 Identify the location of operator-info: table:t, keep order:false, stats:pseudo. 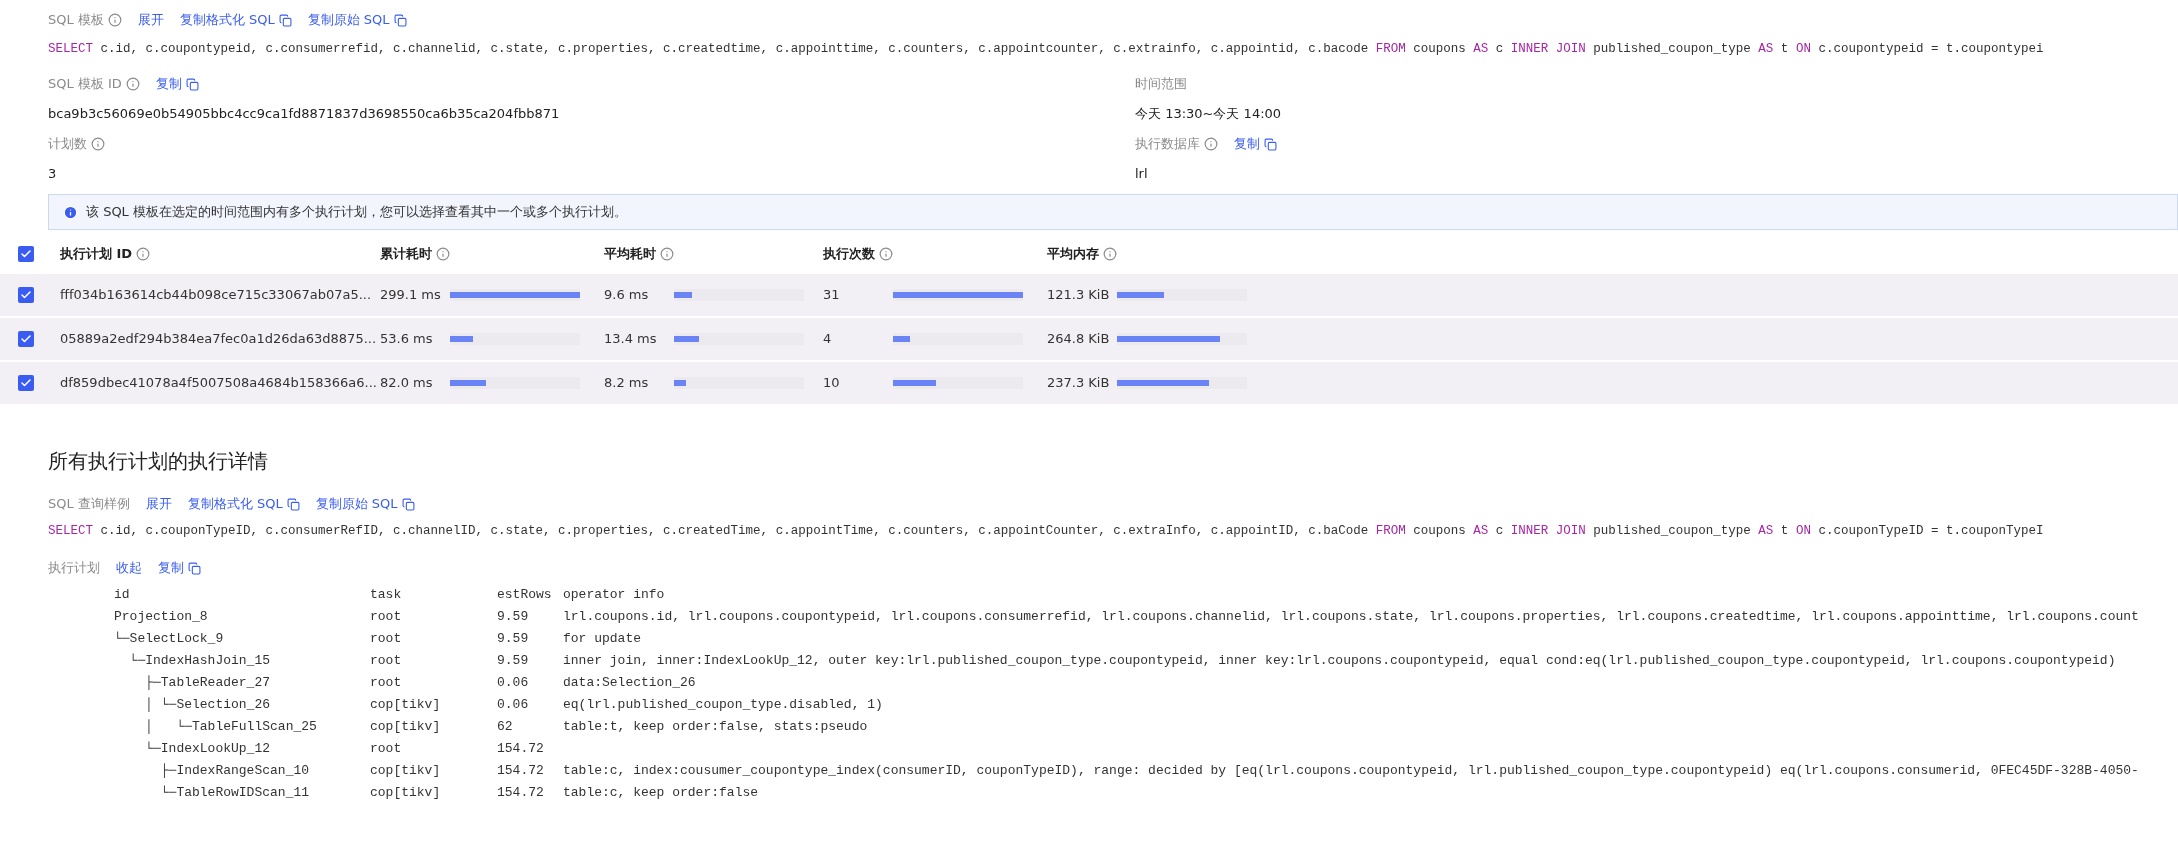
(715, 727).